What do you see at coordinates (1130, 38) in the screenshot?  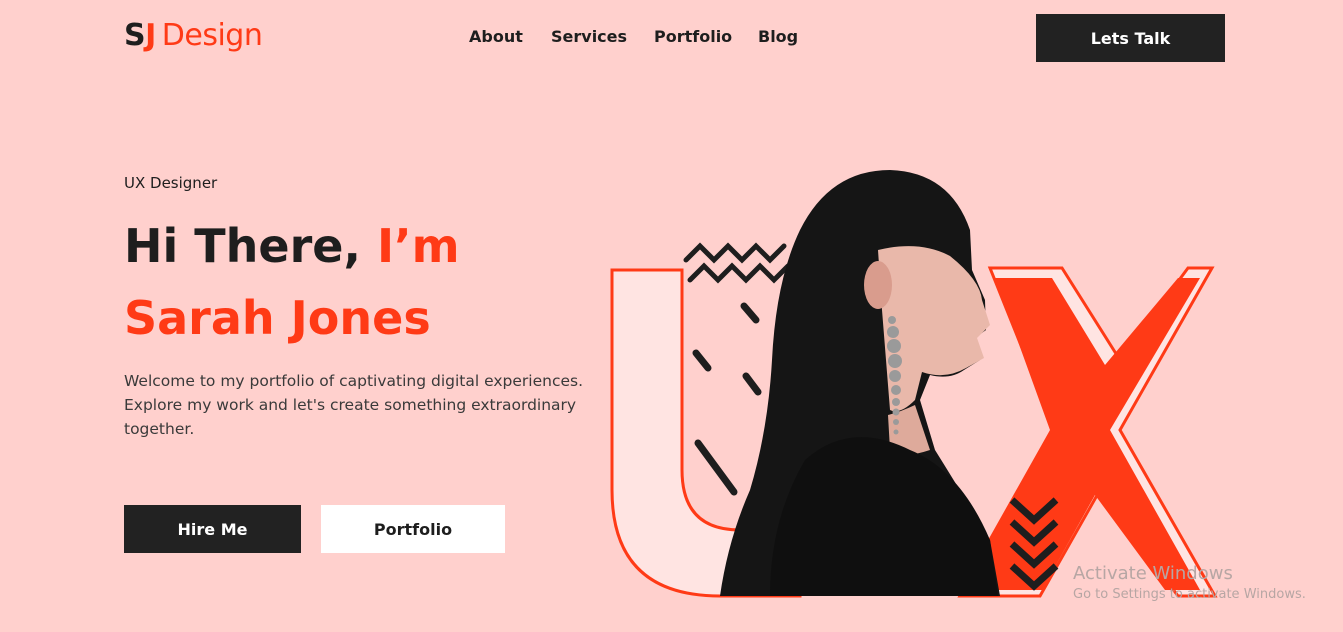 I see `lets-talk-button: Lets Talk` at bounding box center [1130, 38].